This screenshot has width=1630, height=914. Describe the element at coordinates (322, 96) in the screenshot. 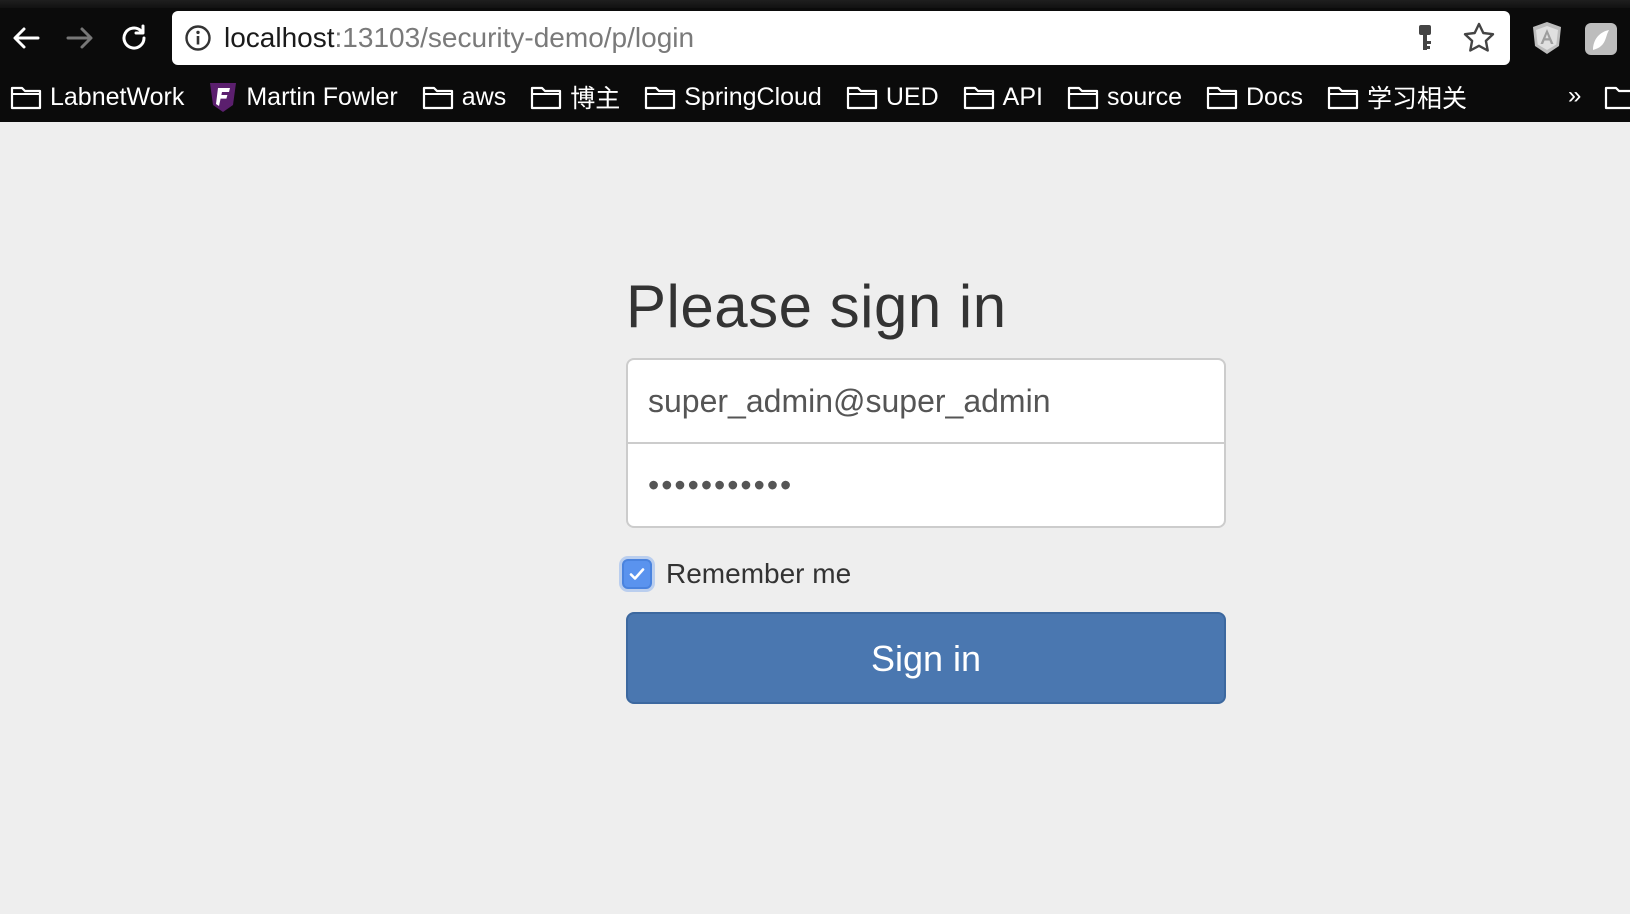

I see `bookmark-label: Martin Fowler` at that location.